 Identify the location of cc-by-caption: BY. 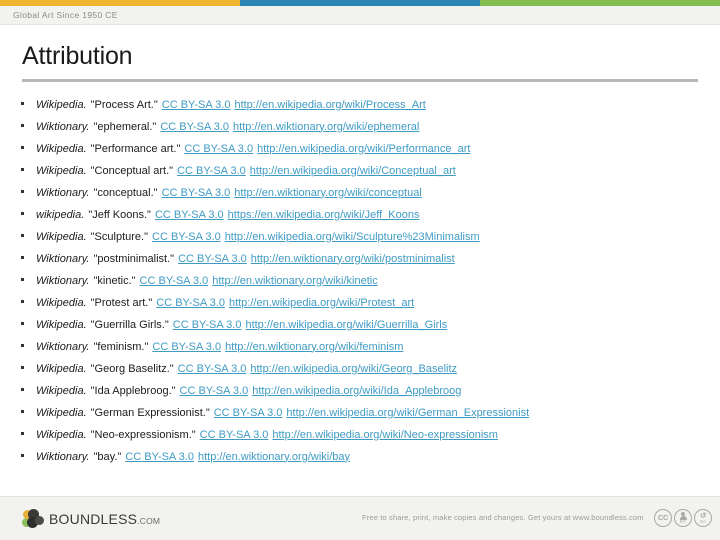
(683, 522).